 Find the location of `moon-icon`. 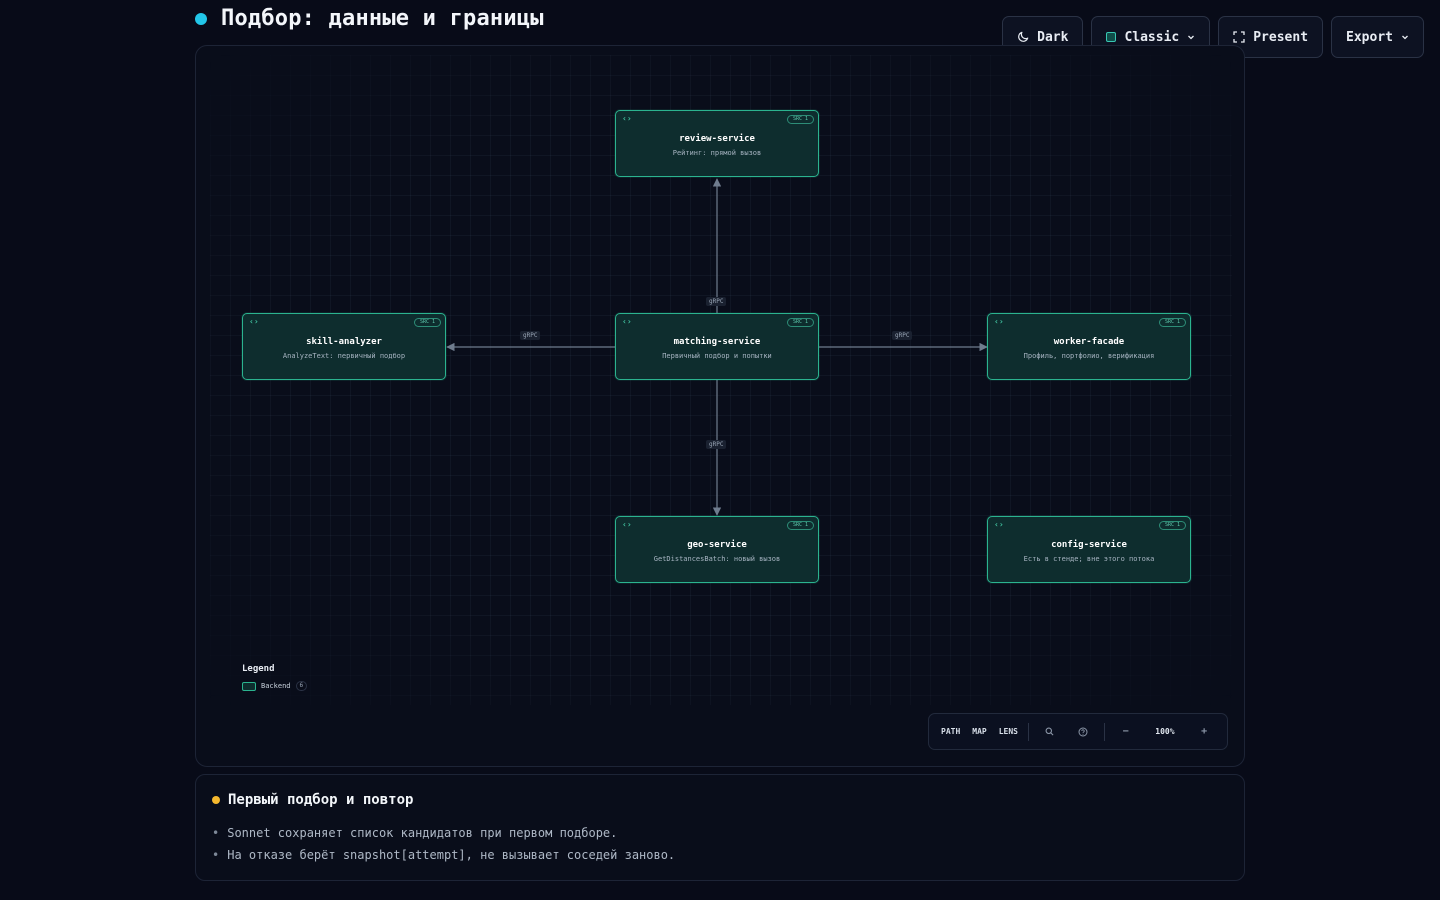

moon-icon is located at coordinates (1023, 37).